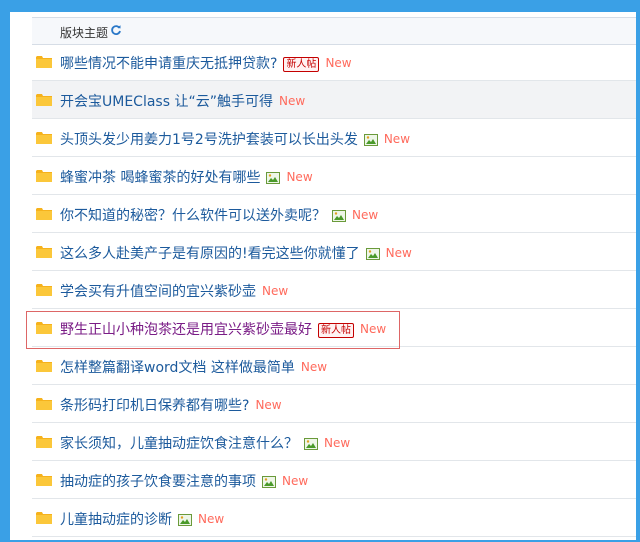 The image size is (640, 542). I want to click on thread-row: 头顶头发少用姜力1号2号洗护套装可以长出头发 New, so click(334, 138).